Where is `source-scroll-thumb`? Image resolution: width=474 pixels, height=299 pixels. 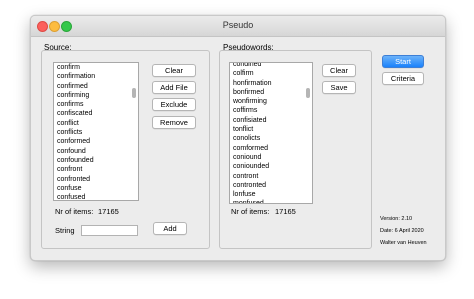
source-scroll-thumb is located at coordinates (134, 93).